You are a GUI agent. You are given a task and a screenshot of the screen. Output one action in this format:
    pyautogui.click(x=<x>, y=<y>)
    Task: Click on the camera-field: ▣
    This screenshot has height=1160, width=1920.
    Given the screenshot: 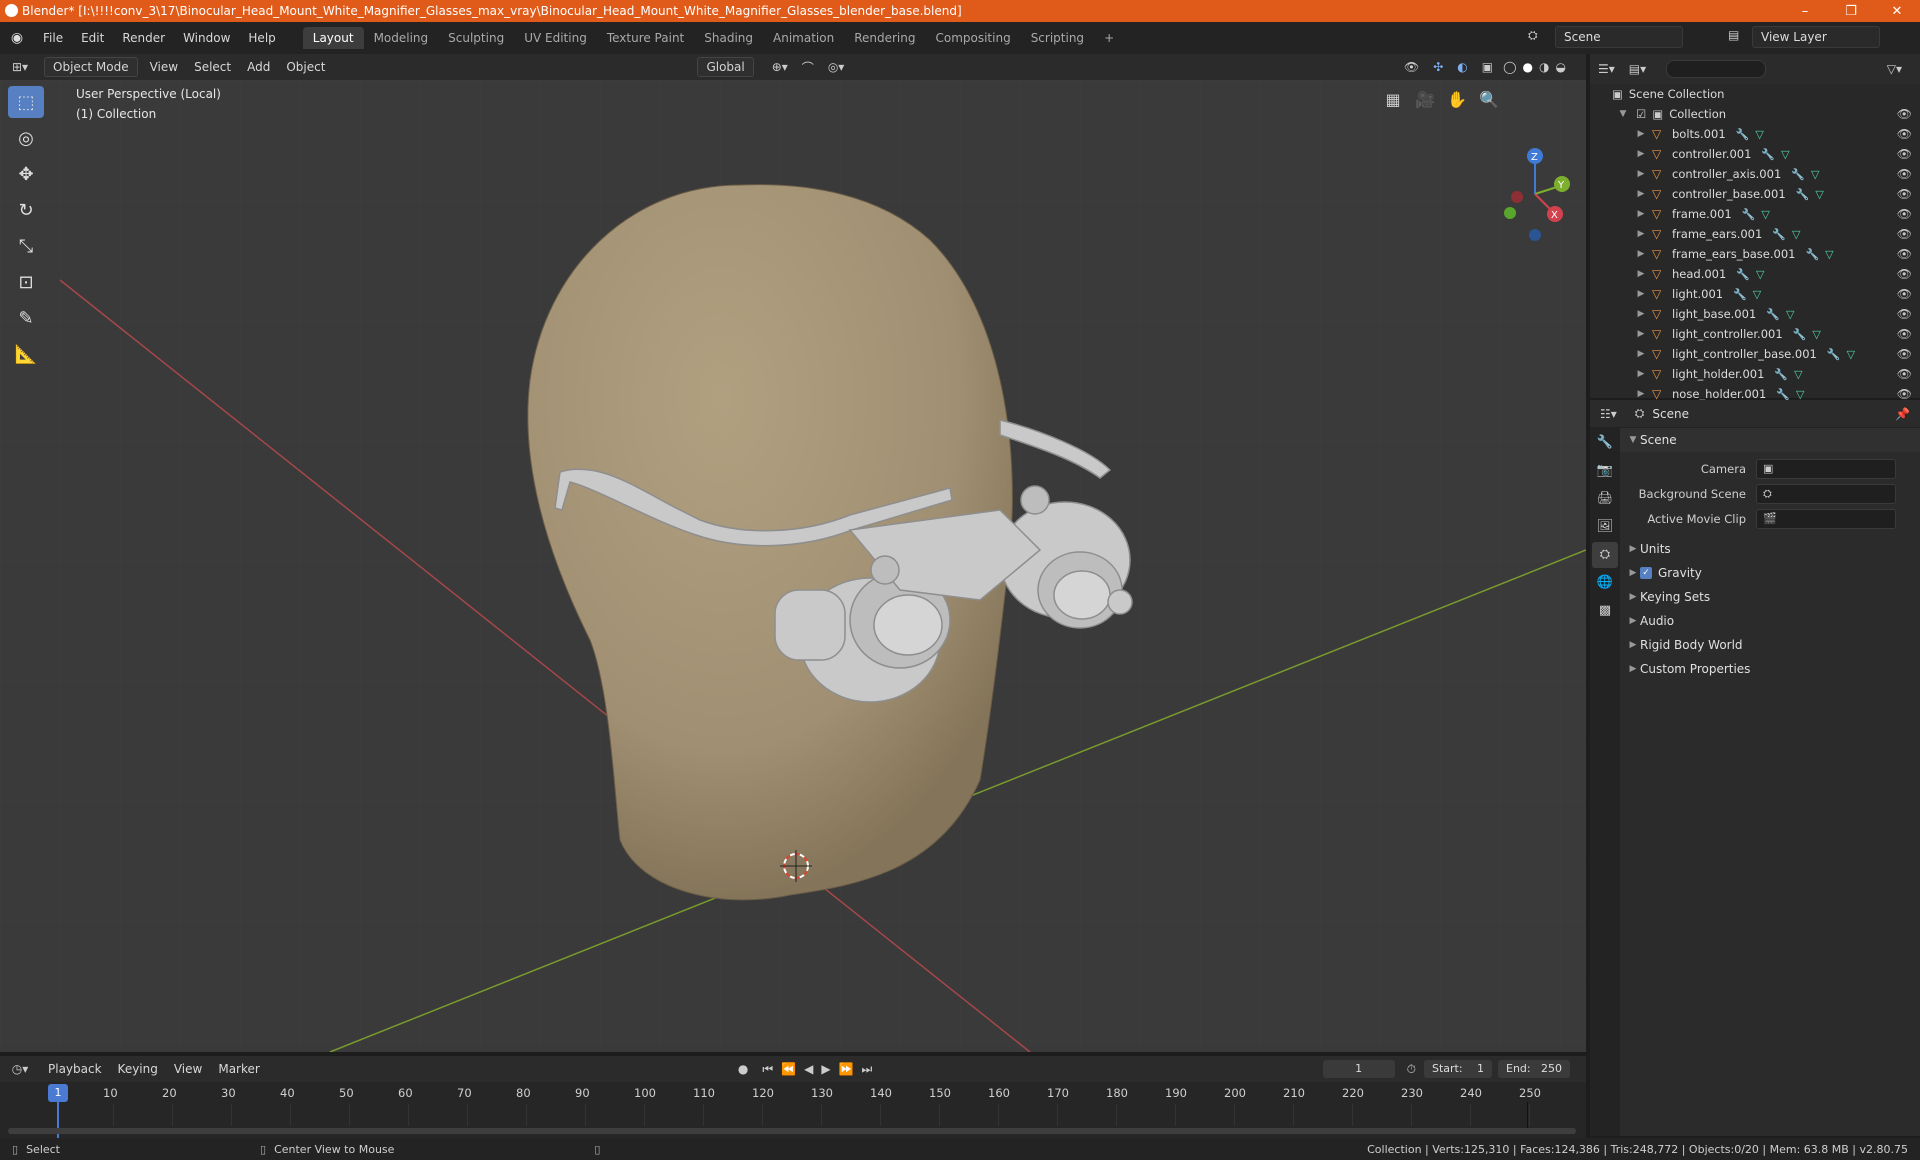 What is the action you would take?
    pyautogui.click(x=1826, y=468)
    